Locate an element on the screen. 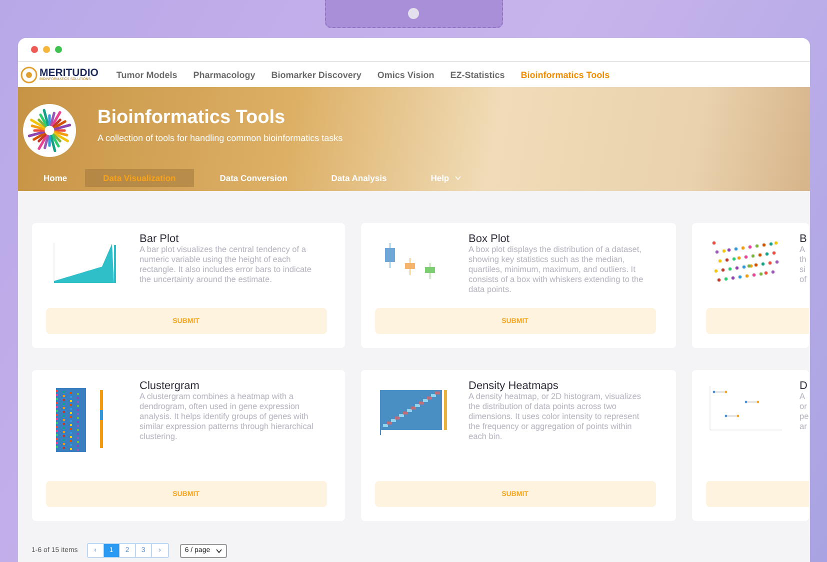 This screenshot has height=562, width=827. nav-tab: Home is located at coordinates (56, 178).